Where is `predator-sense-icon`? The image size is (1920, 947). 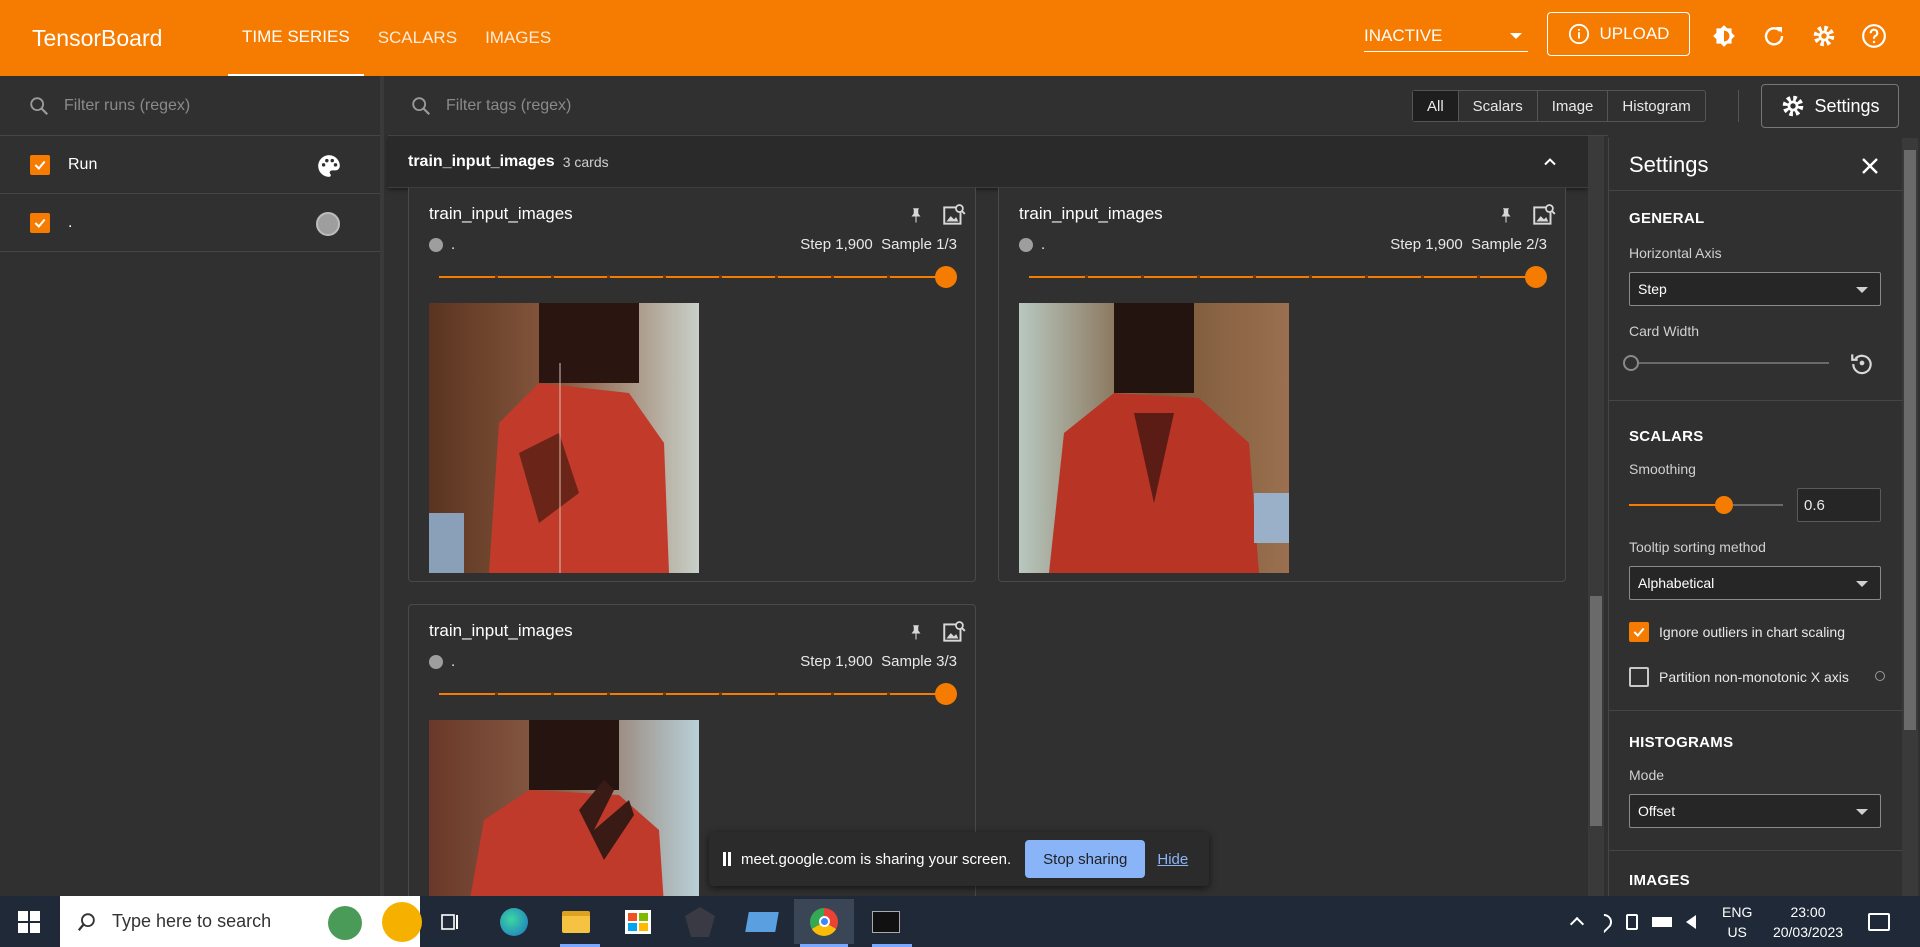
predator-sense-icon is located at coordinates (700, 922).